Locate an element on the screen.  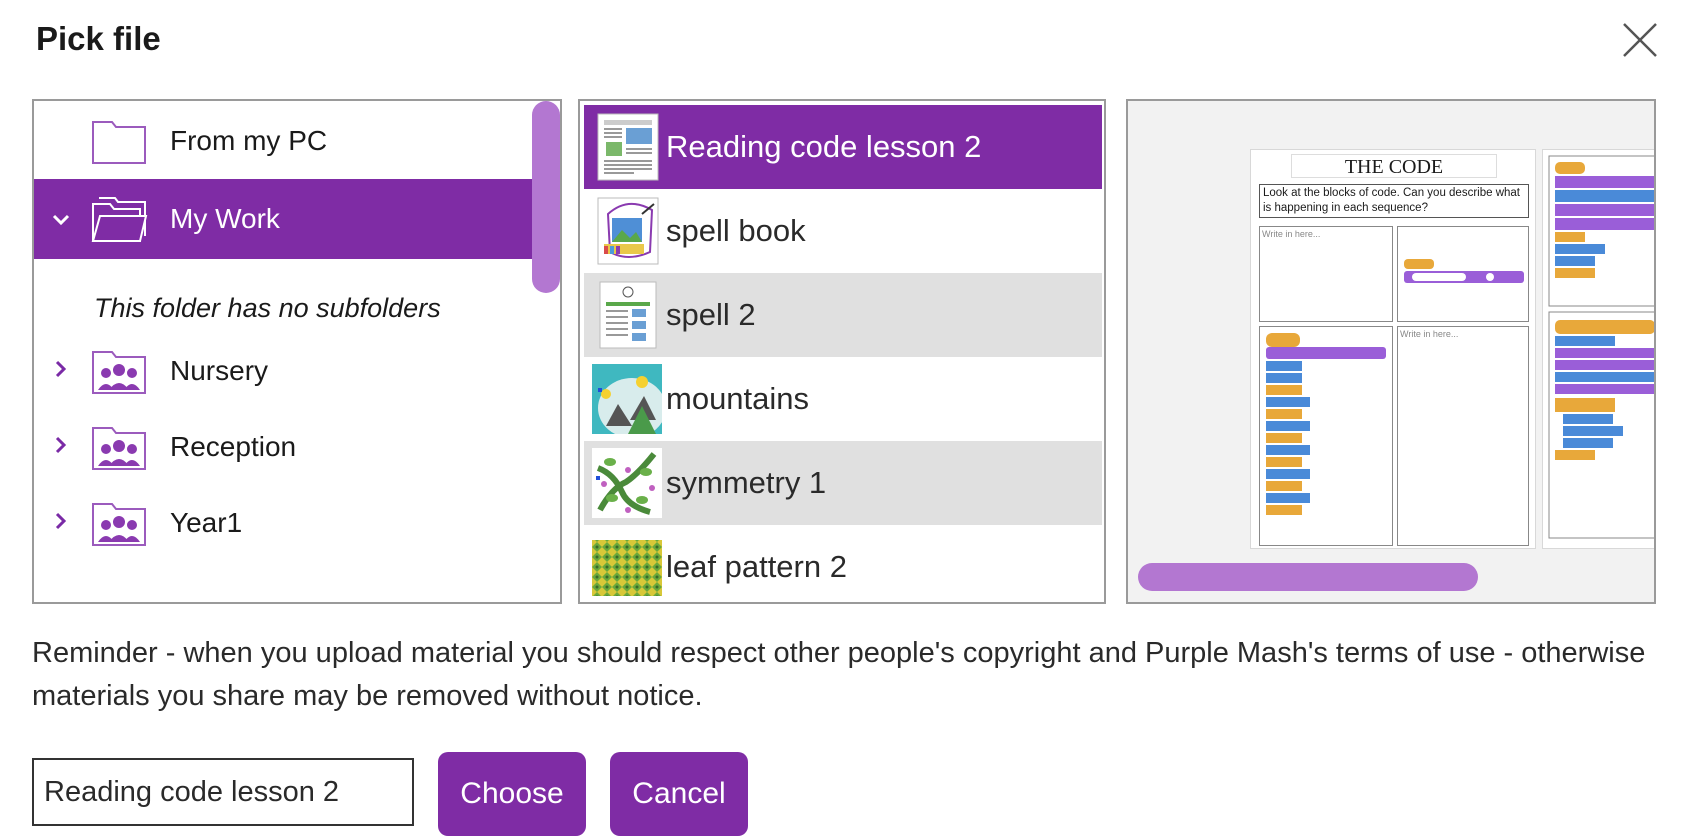
folder-outline-icon is located at coordinates (119, 141).